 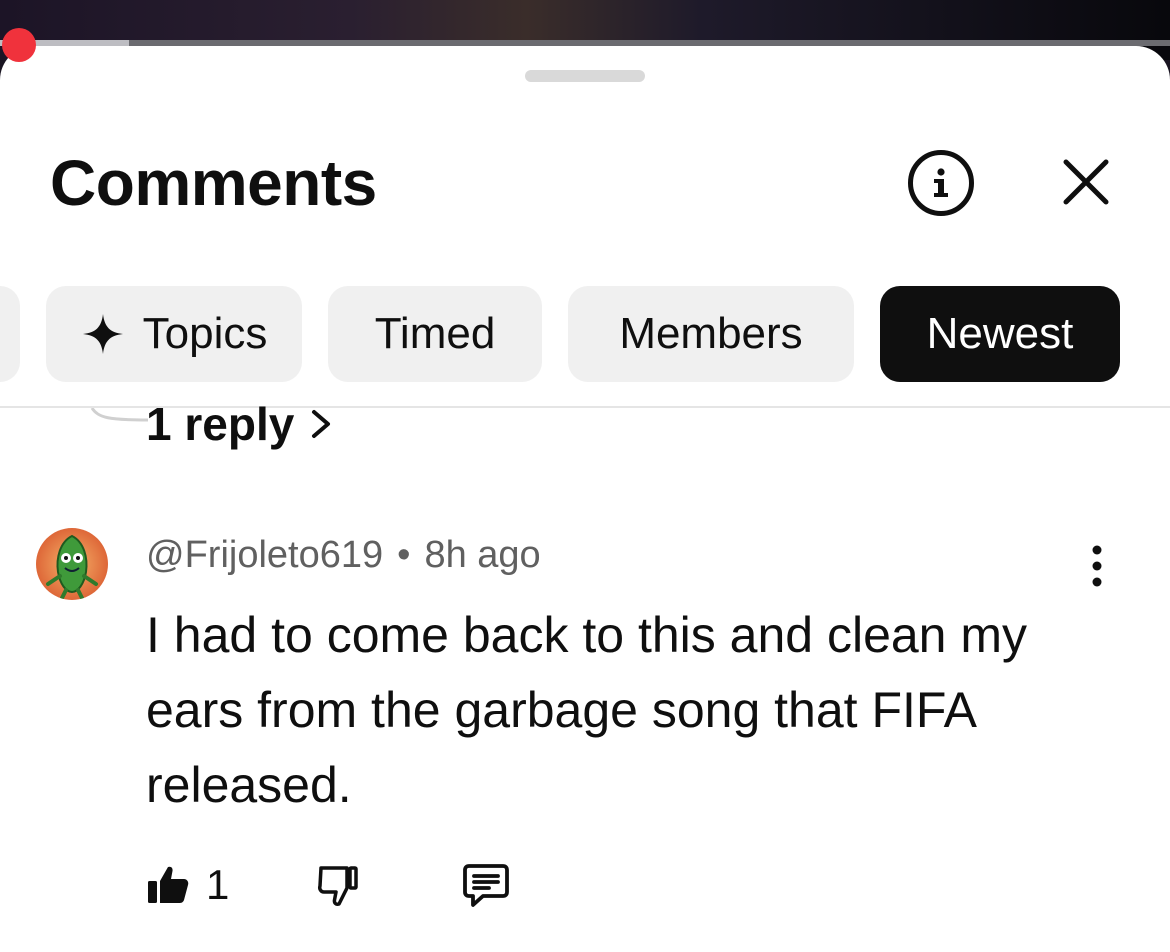 I want to click on chip-members-label: Members, so click(x=711, y=333).